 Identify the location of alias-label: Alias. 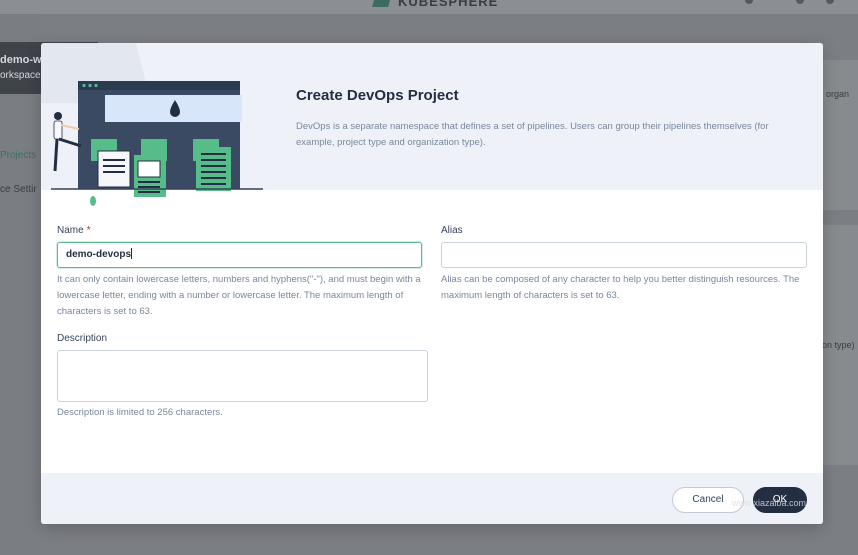
(452, 230).